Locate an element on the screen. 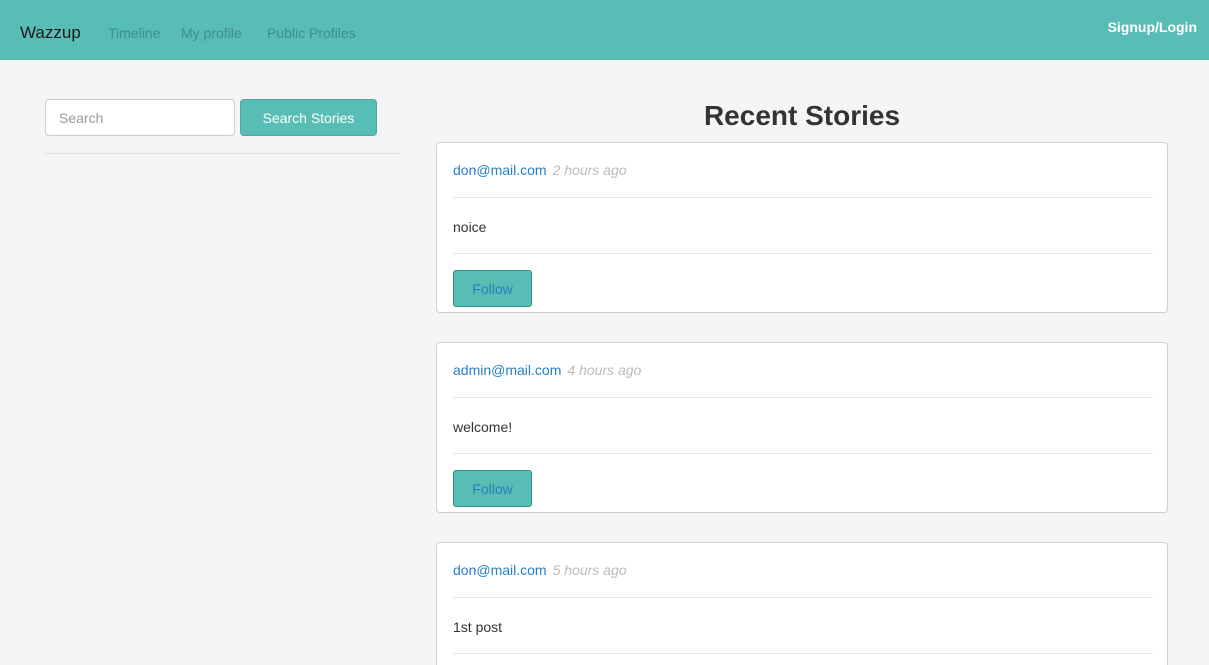  search-stories-button: Search Stories is located at coordinates (308, 117).